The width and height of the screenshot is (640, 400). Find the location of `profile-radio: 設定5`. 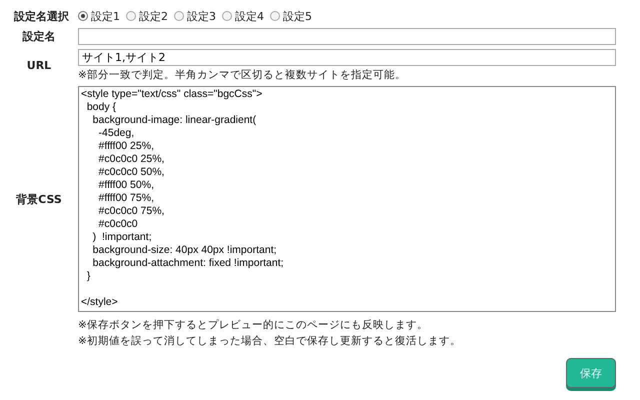

profile-radio: 設定5 is located at coordinates (291, 16).